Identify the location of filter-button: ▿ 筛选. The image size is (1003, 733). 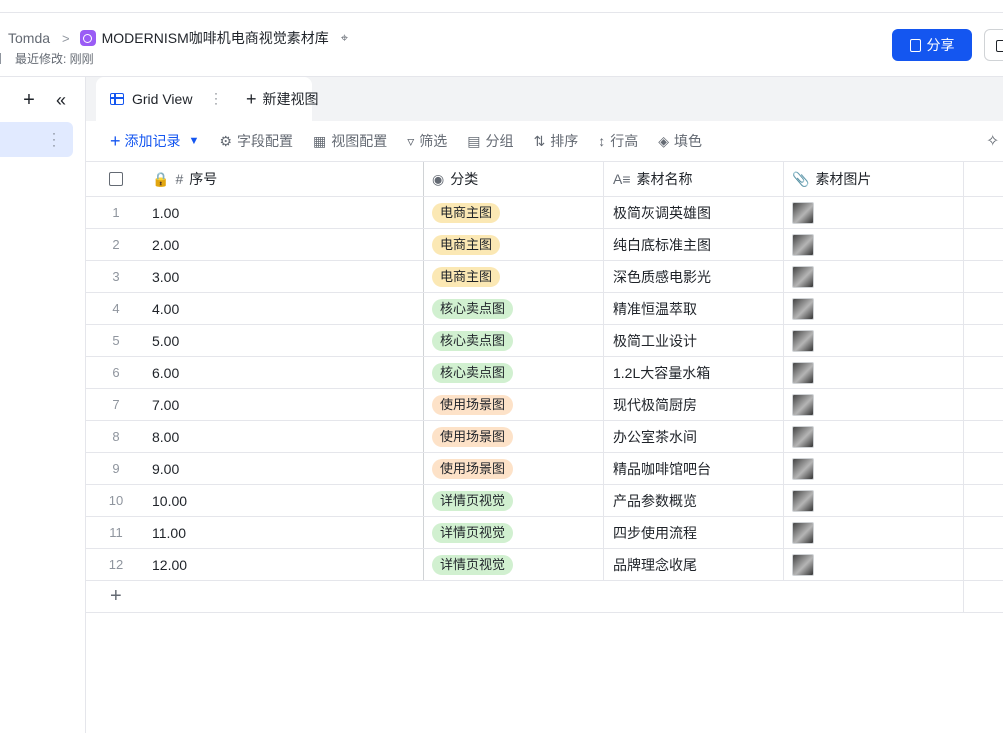
(427, 141).